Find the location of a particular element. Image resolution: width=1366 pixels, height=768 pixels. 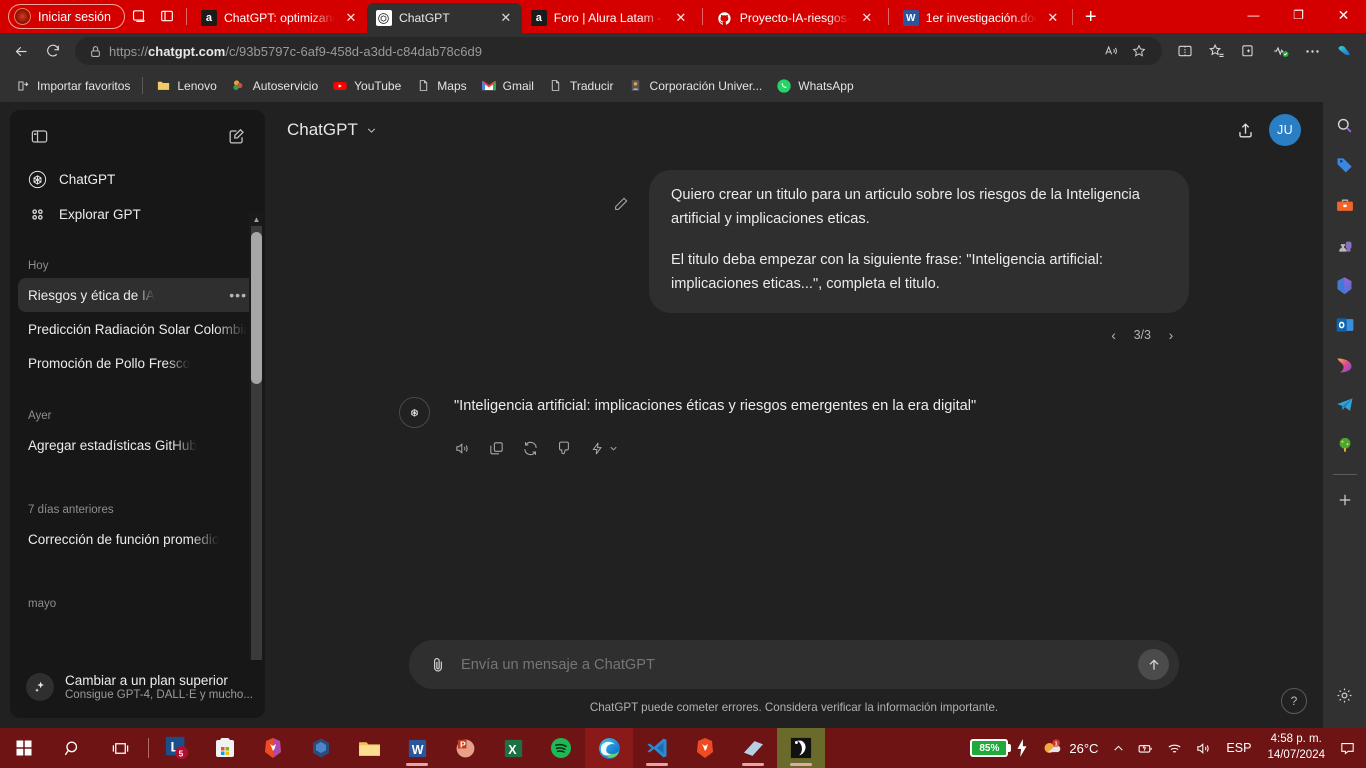

start-button is located at coordinates (24, 748).